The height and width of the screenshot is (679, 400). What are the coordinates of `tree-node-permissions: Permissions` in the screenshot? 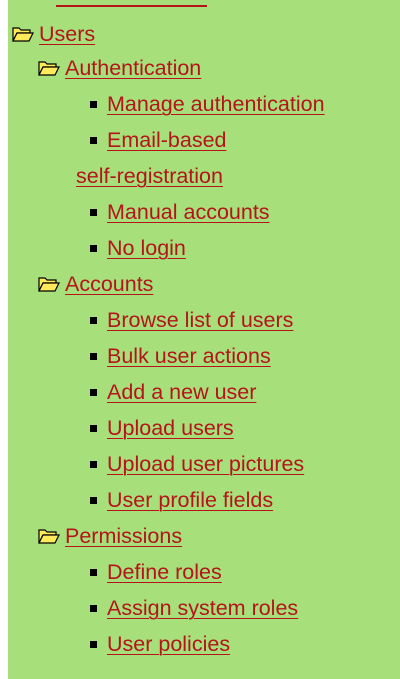 It's located at (110, 536).